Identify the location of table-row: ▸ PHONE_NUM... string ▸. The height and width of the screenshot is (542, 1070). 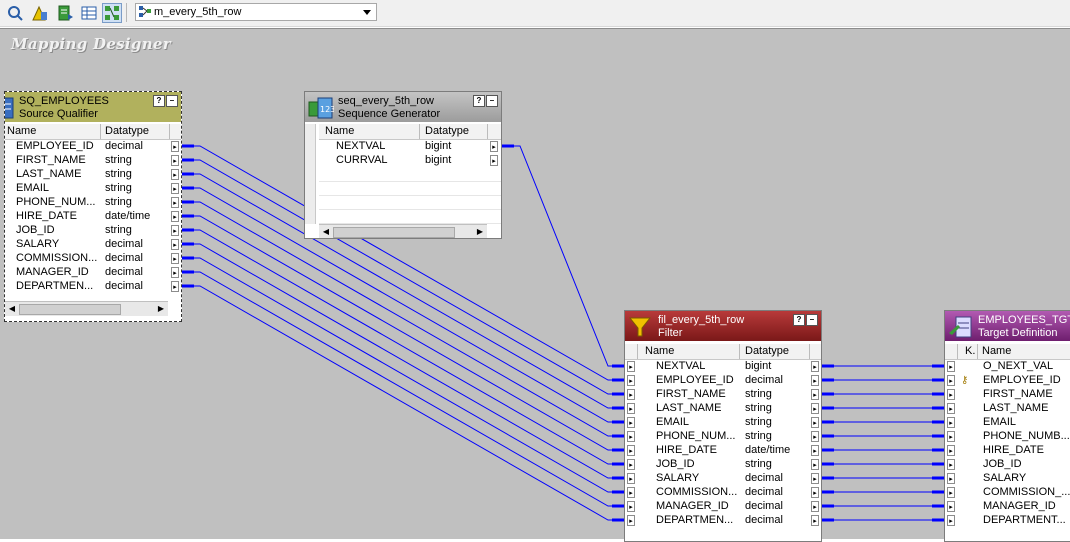
(723, 437).